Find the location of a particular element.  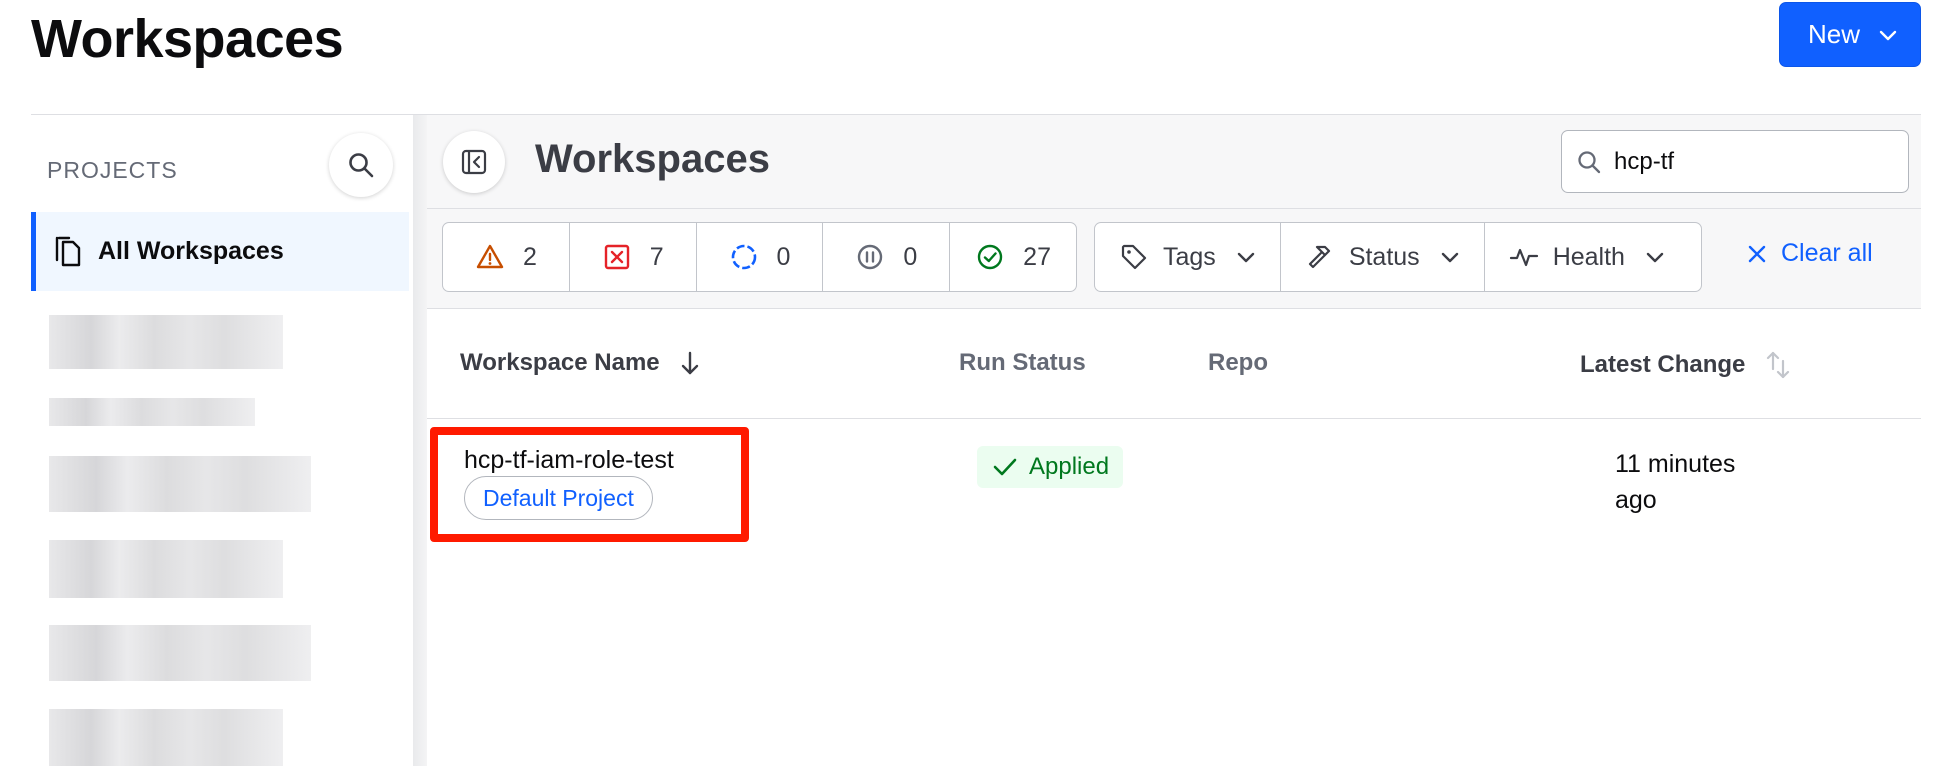

filter-health-label: Health is located at coordinates (1588, 256).